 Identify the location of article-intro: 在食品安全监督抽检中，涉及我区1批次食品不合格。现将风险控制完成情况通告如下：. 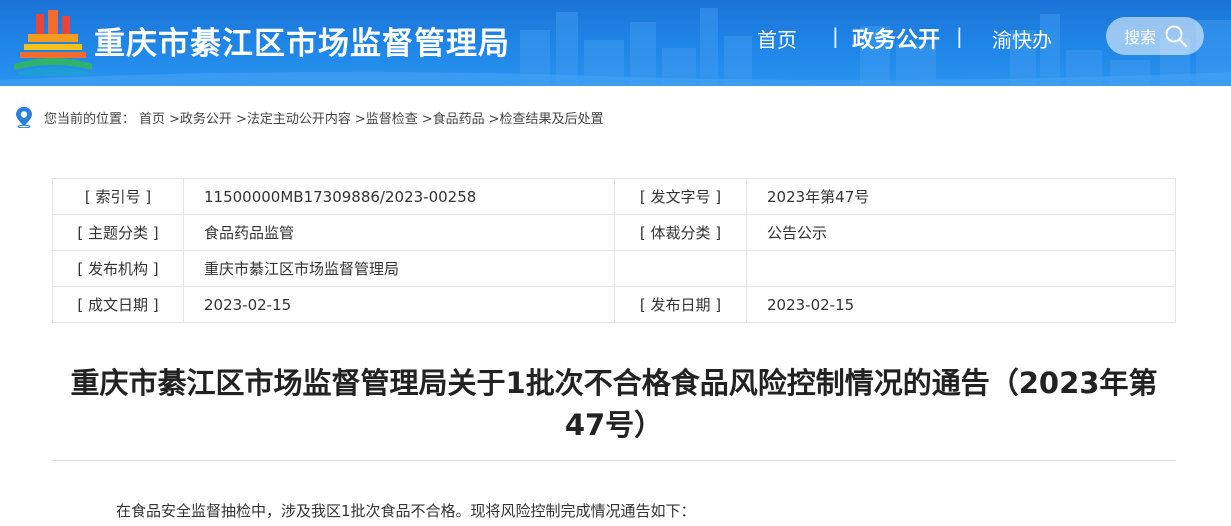
(406, 511).